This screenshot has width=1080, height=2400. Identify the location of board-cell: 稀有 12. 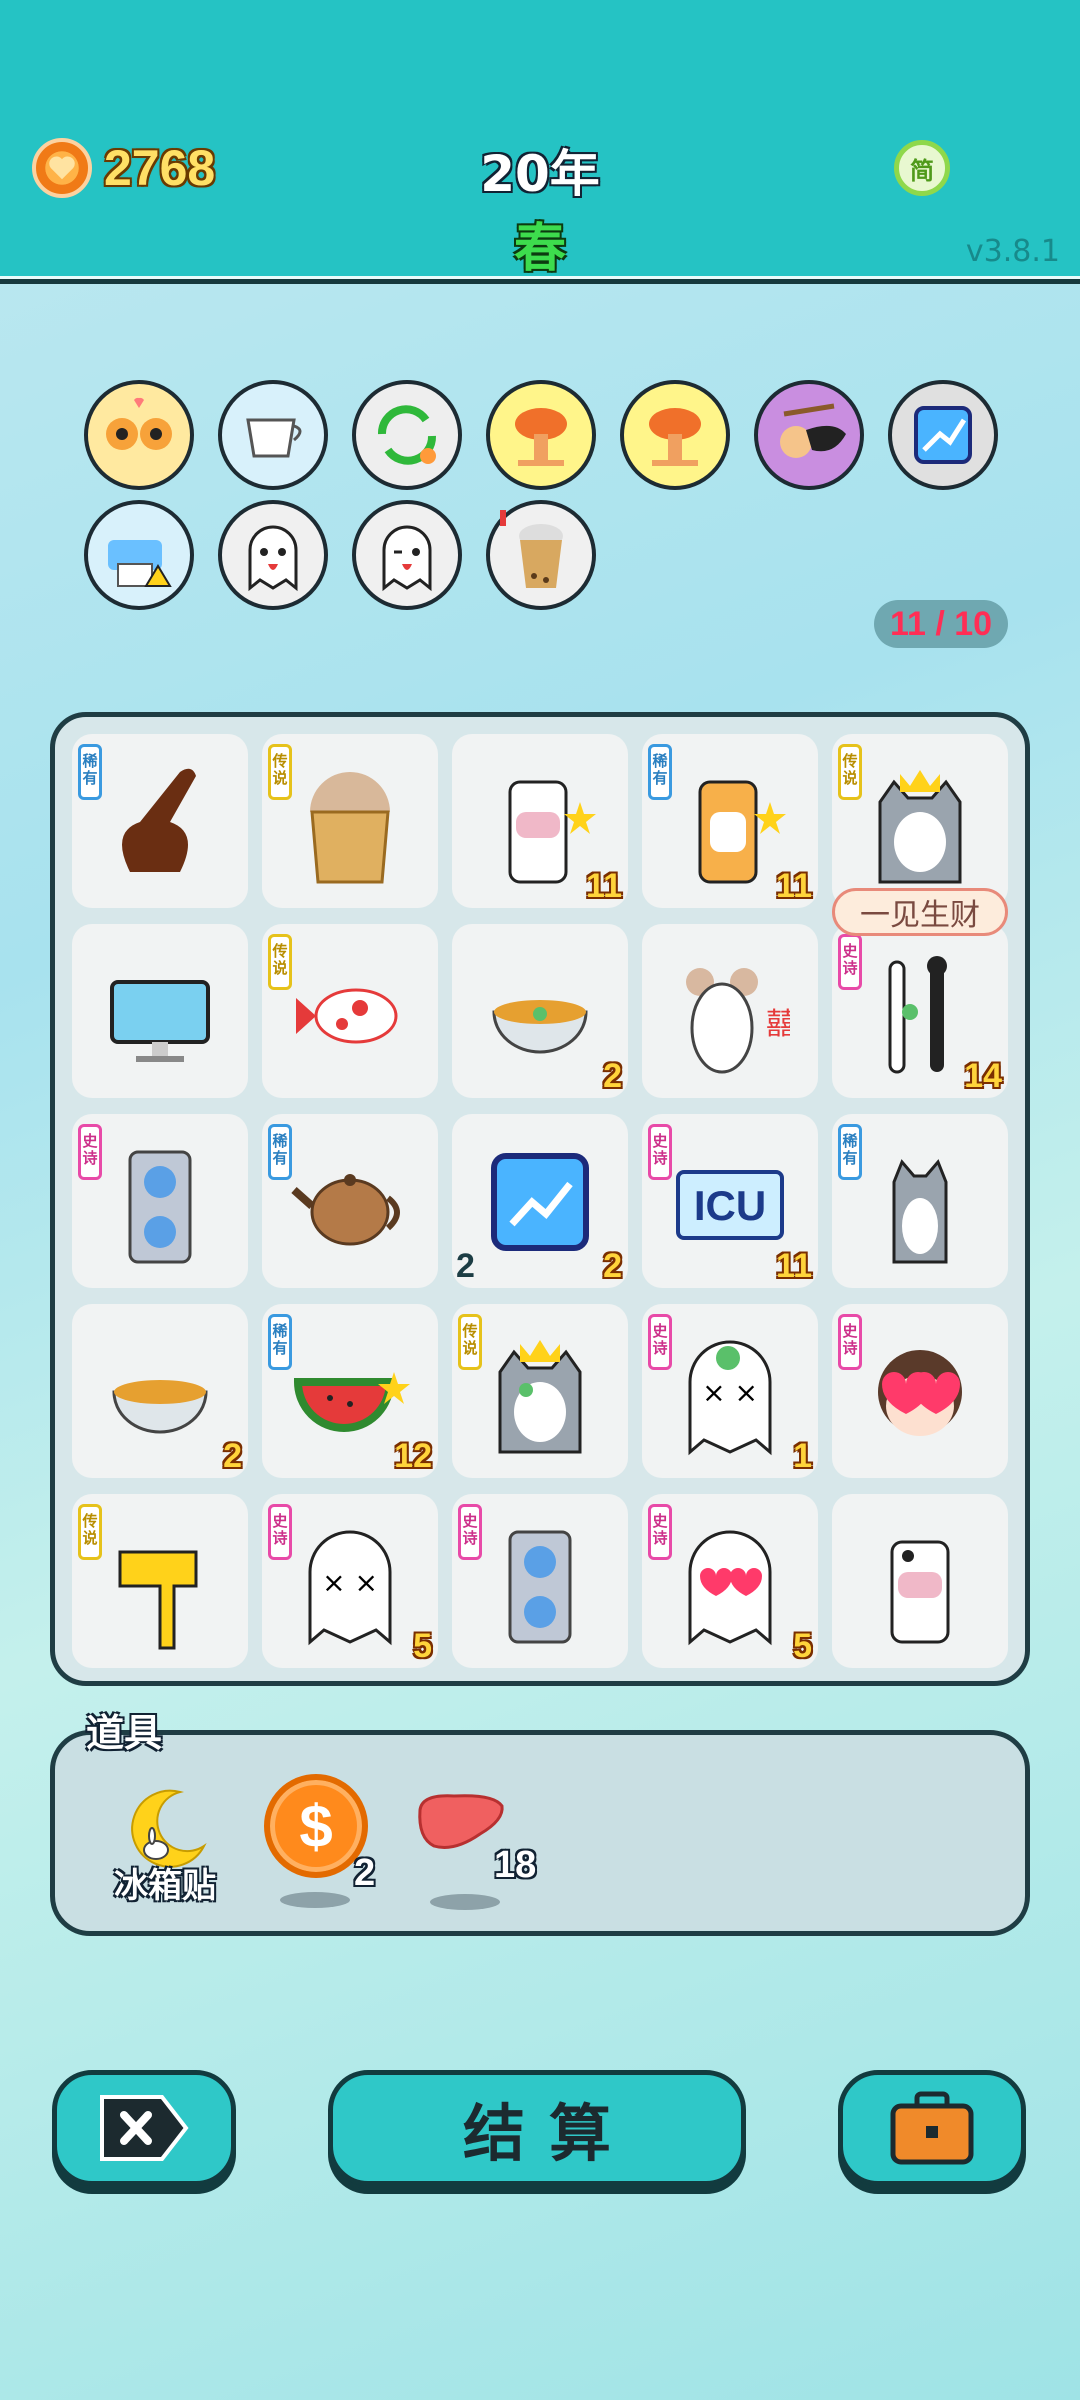
(350, 1391).